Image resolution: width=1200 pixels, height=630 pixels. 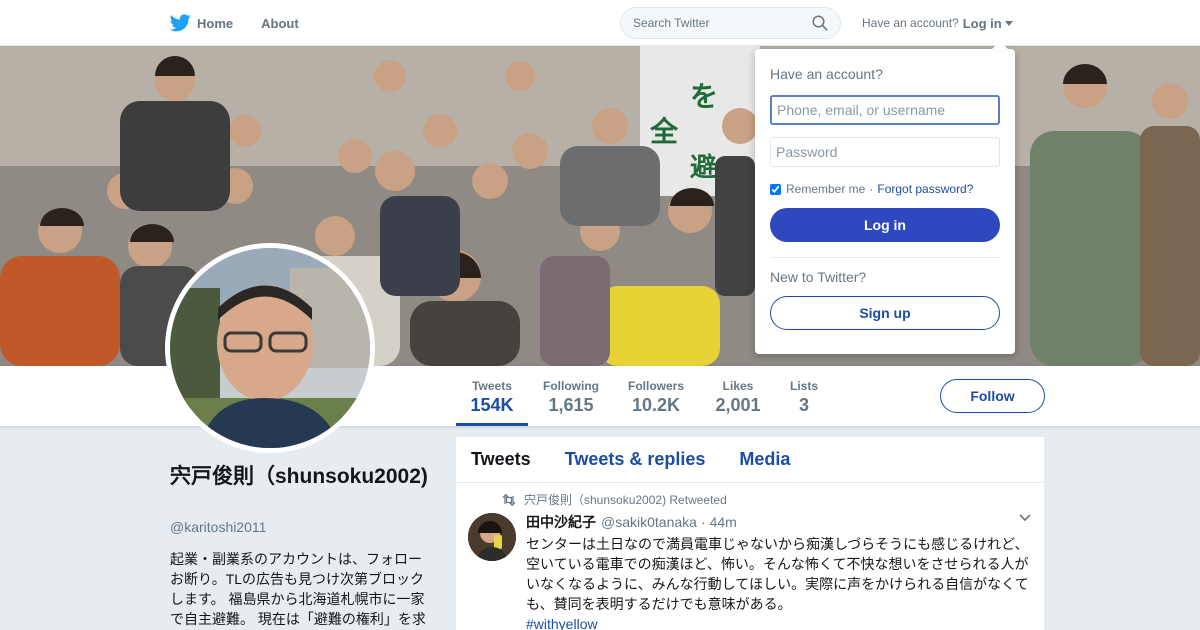 I want to click on nav-left: Home About, so click(x=248, y=23).